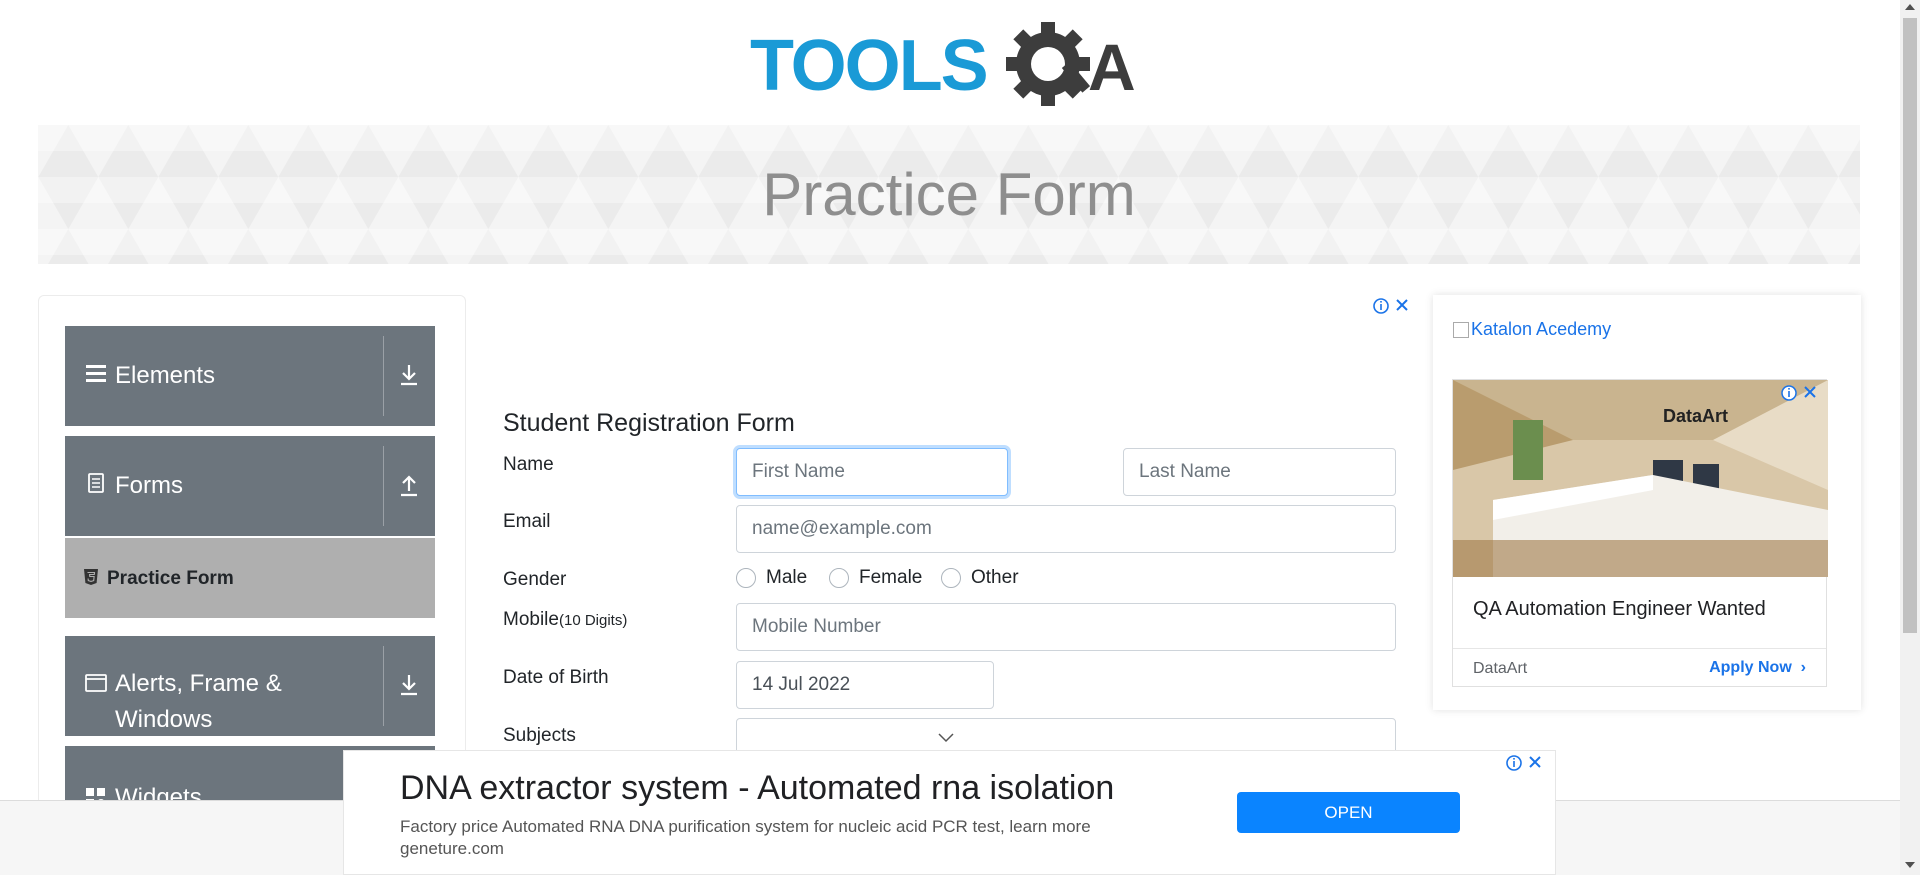  What do you see at coordinates (452, 848) in the screenshot?
I see `ad-domain: geneture.com` at bounding box center [452, 848].